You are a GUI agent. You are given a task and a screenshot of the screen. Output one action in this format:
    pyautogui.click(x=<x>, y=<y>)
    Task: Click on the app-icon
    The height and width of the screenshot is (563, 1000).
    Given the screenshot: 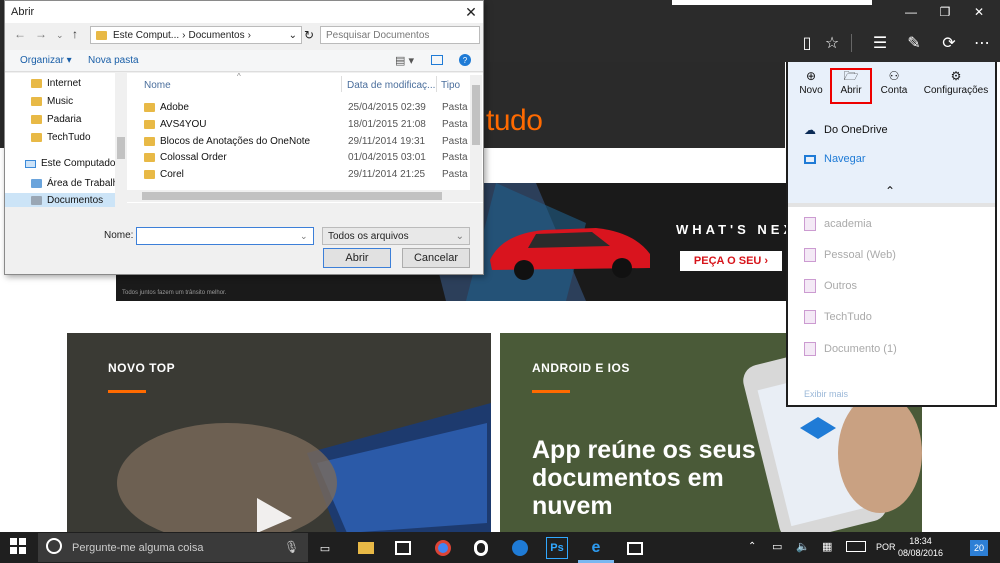 What is the action you would take?
    pyautogui.click(x=520, y=548)
    